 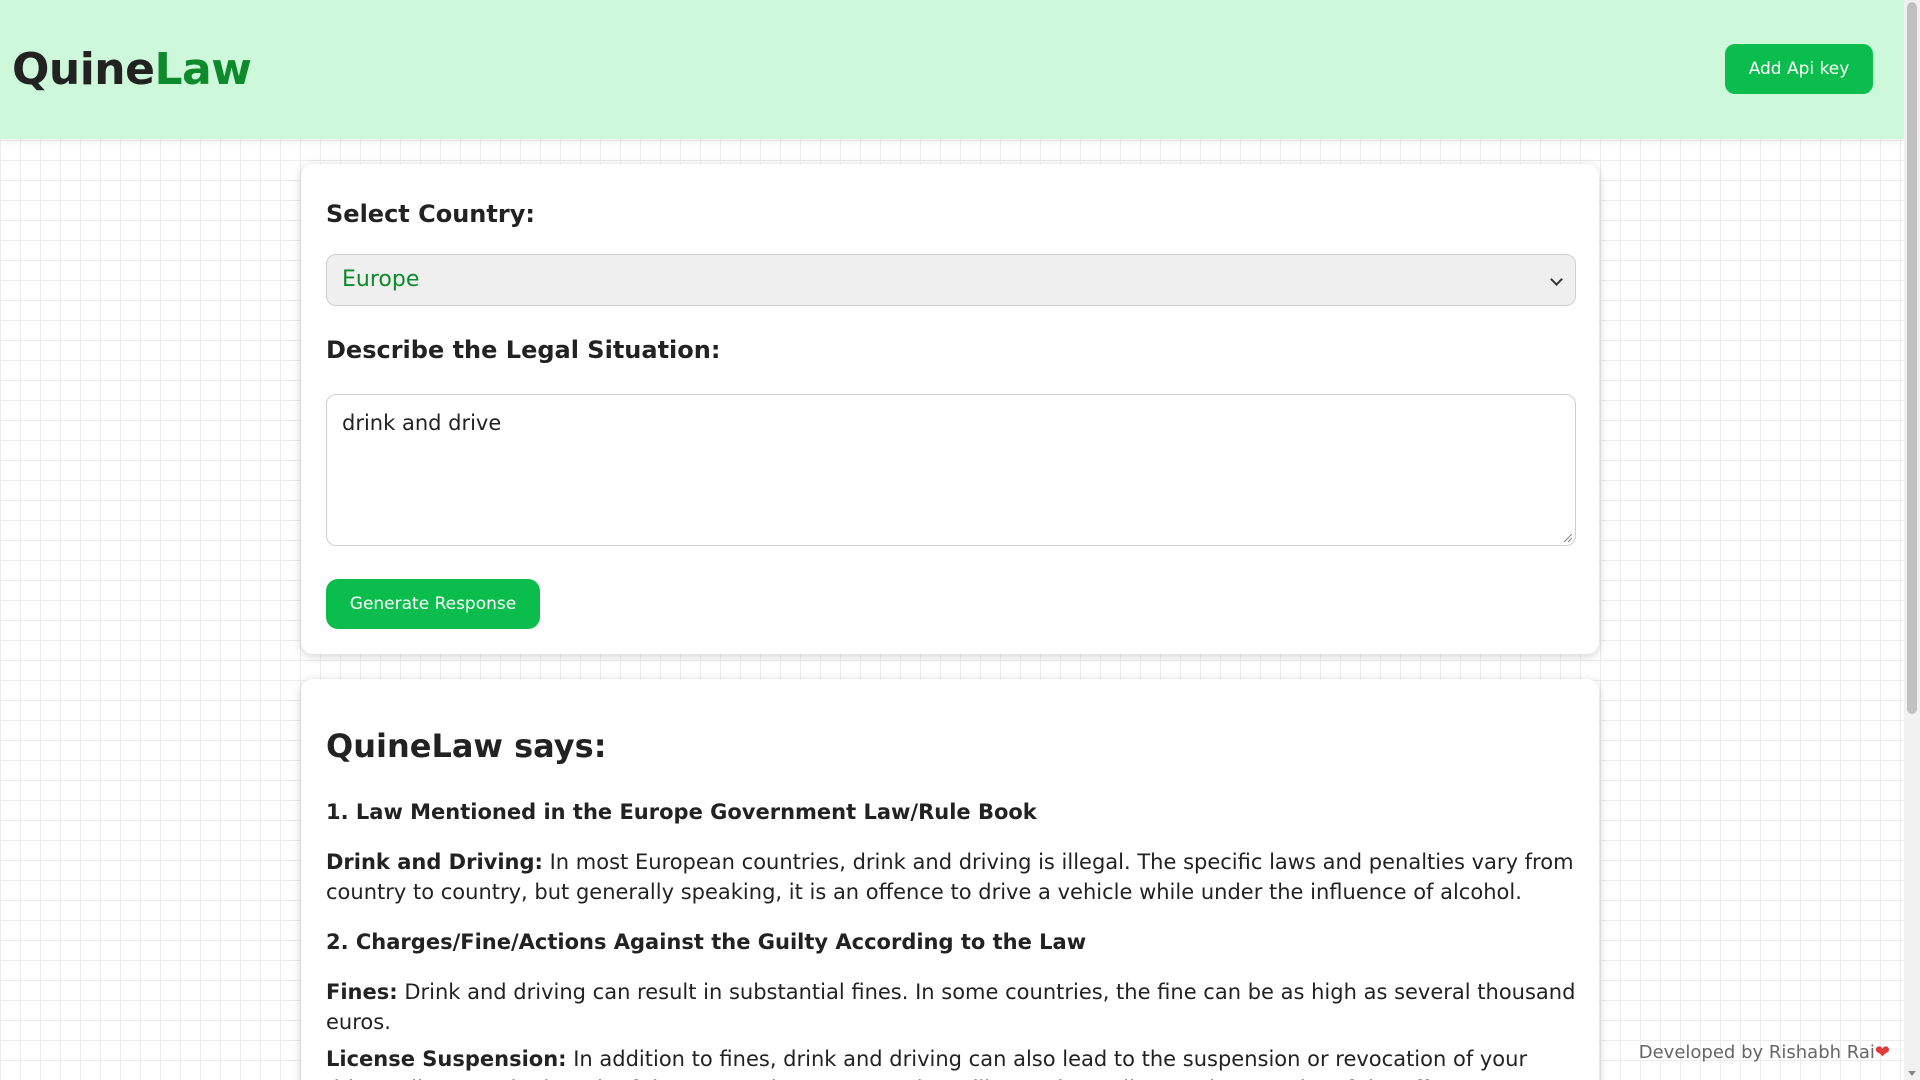 What do you see at coordinates (83, 69) in the screenshot?
I see `logo-text-quine: Quine` at bounding box center [83, 69].